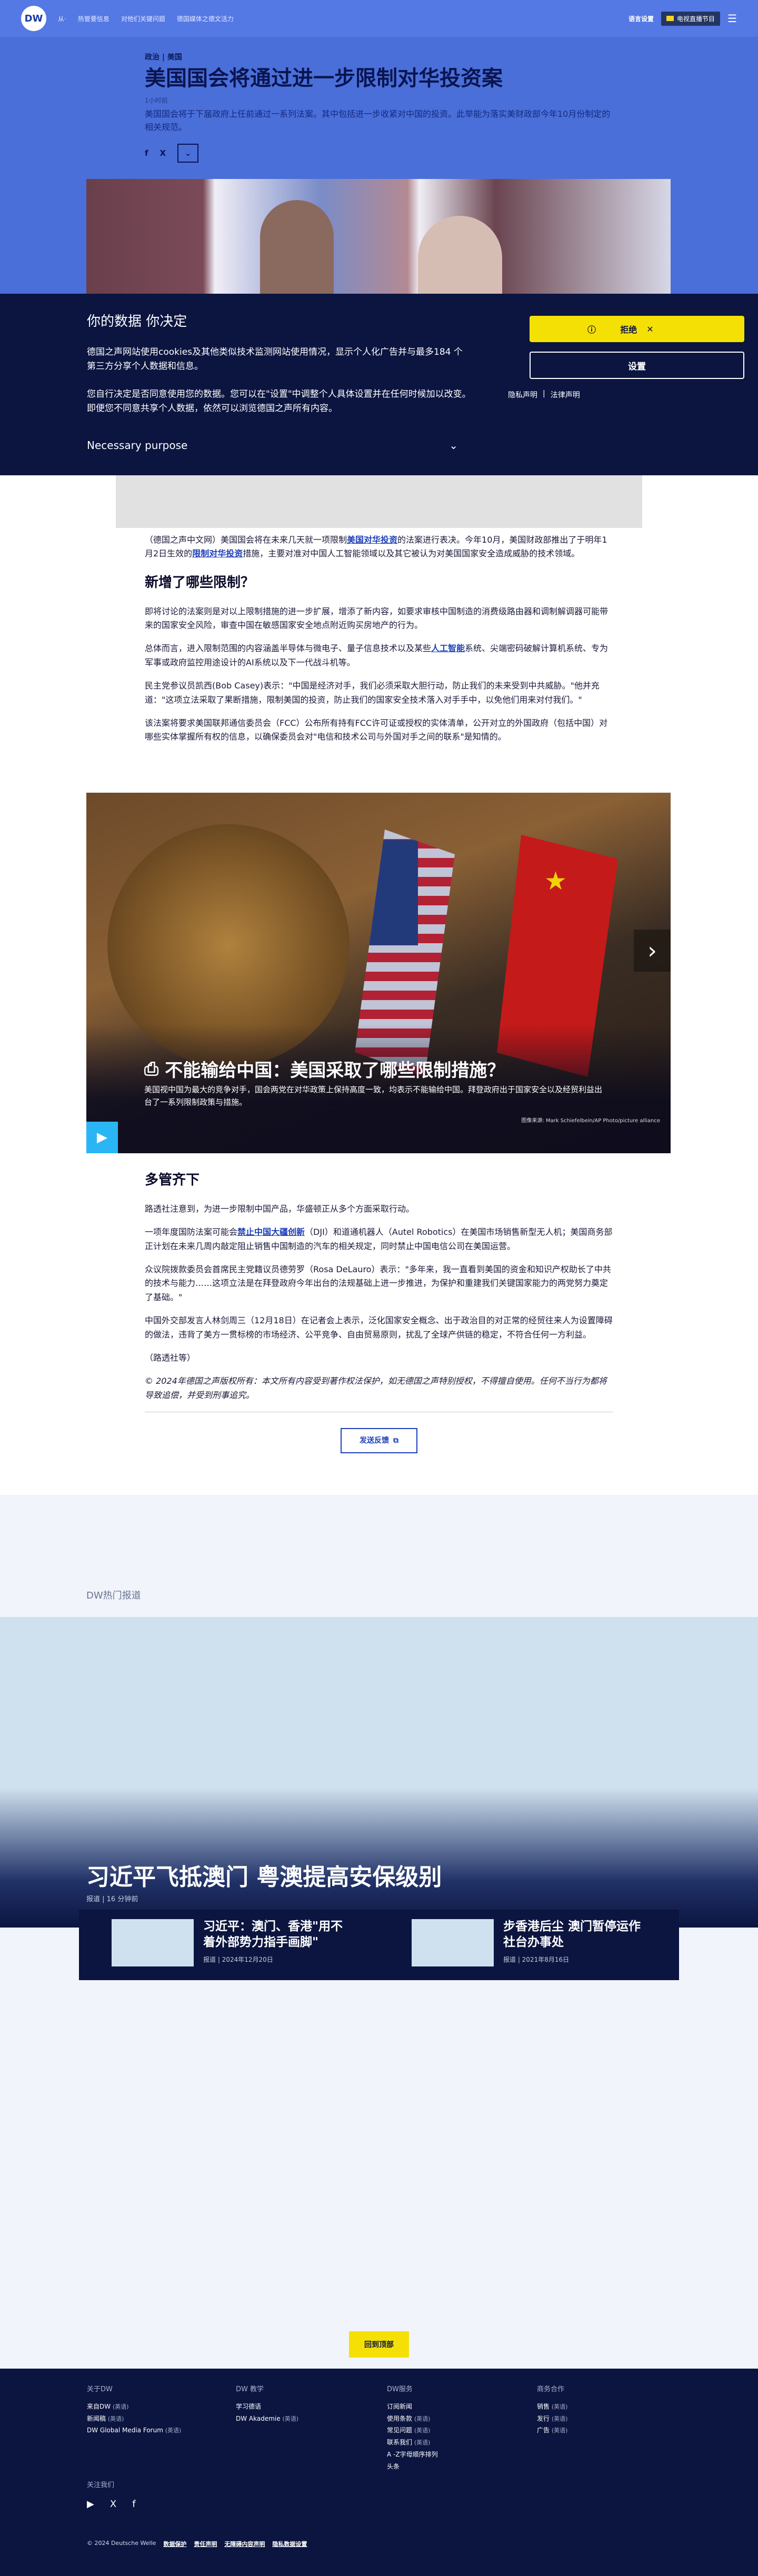 This screenshot has height=2576, width=758. I want to click on reject-button: ⓘ 拒绝 ✕, so click(637, 329).